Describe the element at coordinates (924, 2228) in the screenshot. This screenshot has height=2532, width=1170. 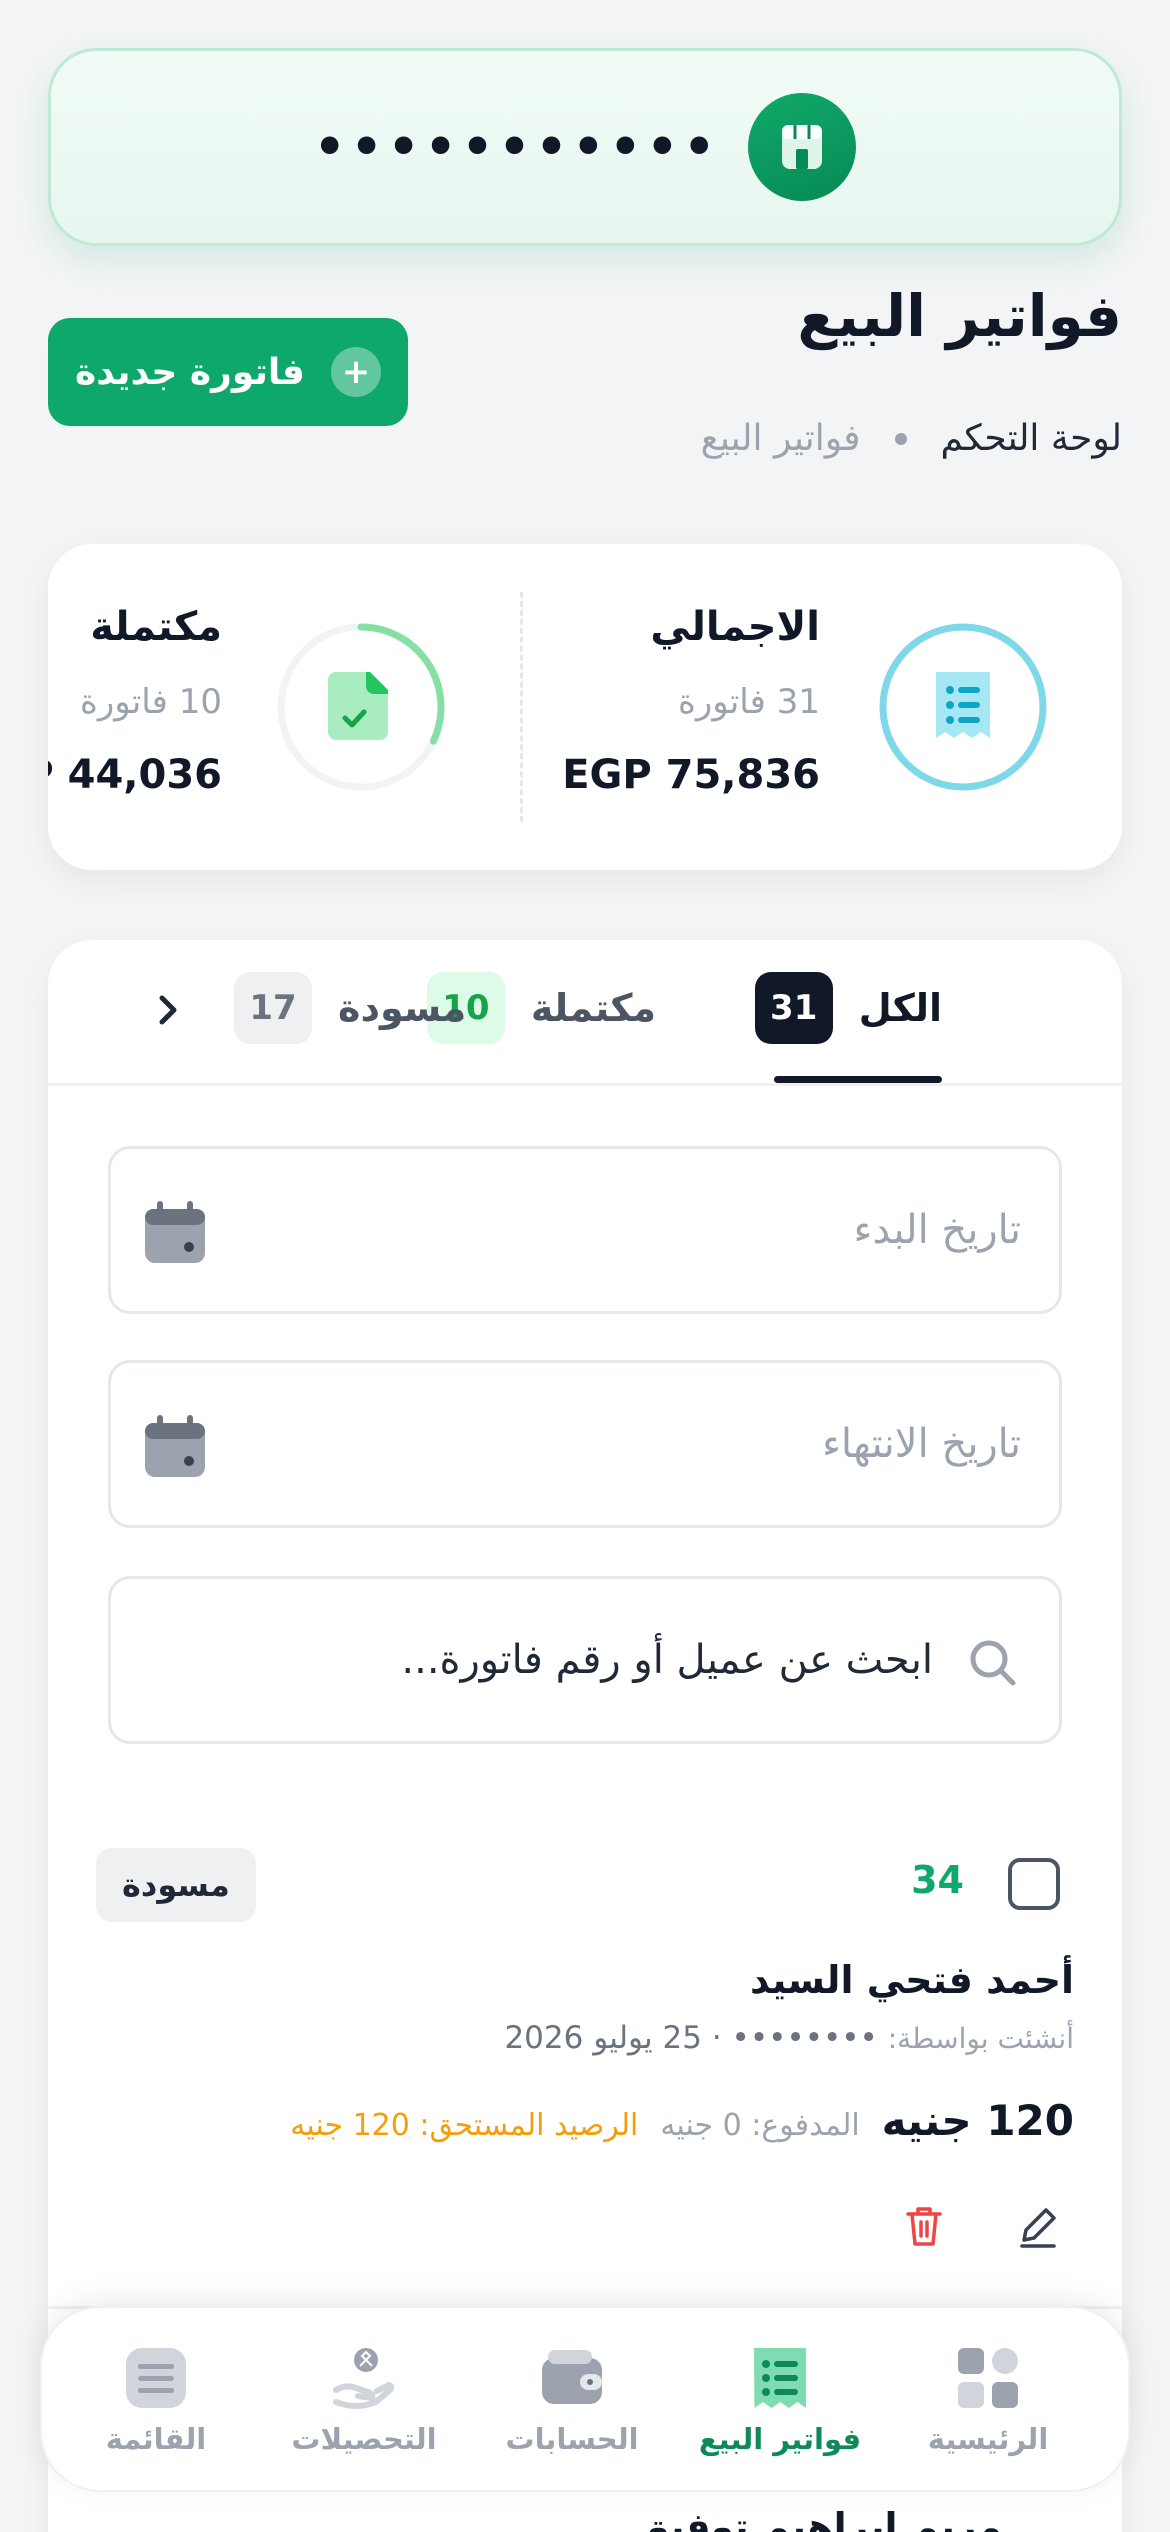
I see `trash-icon` at that location.